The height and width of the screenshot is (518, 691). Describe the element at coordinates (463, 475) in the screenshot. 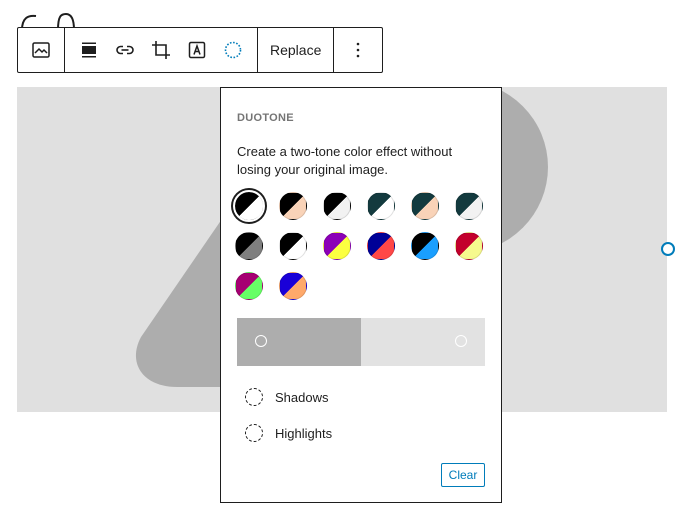

I see `clear-button: Clear` at that location.